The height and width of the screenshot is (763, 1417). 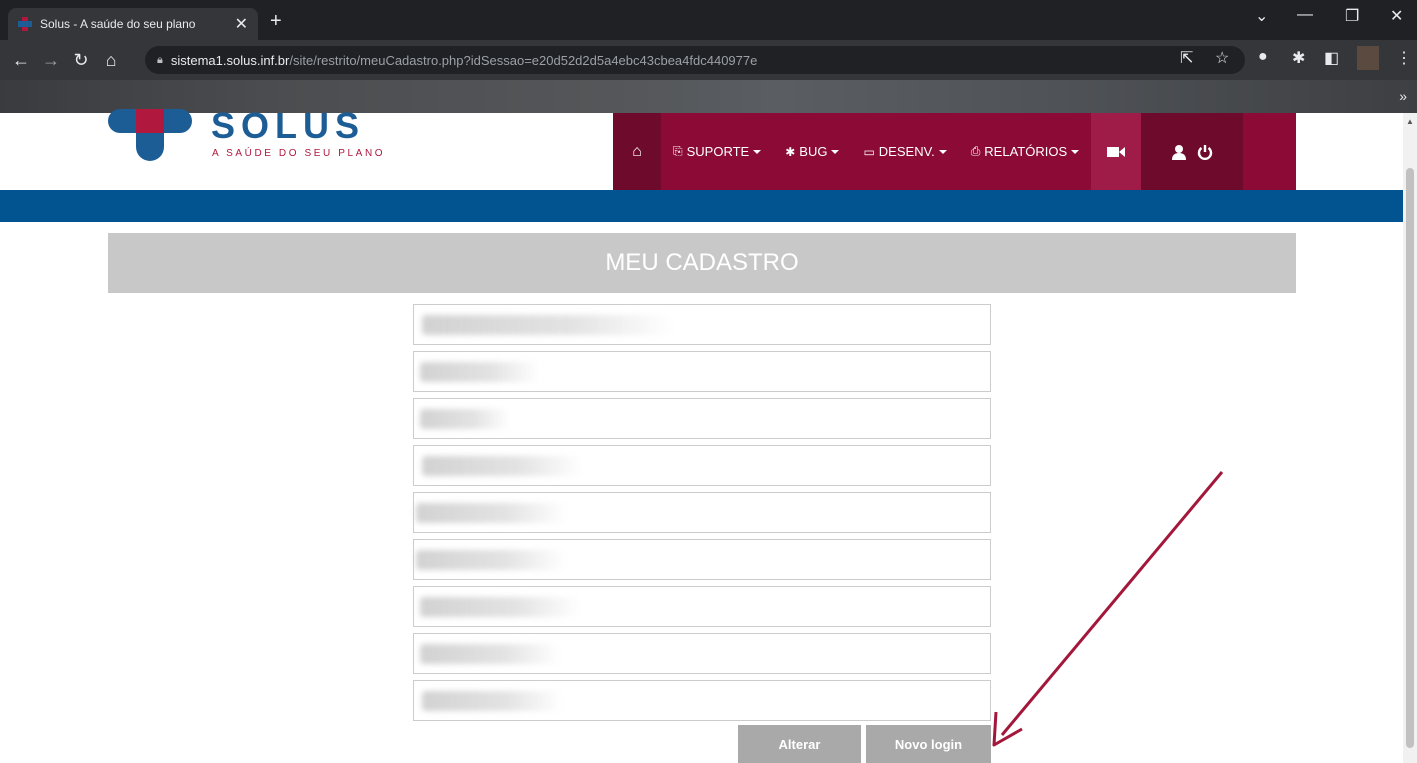 What do you see at coordinates (1205, 152) in the screenshot?
I see `power-icon` at bounding box center [1205, 152].